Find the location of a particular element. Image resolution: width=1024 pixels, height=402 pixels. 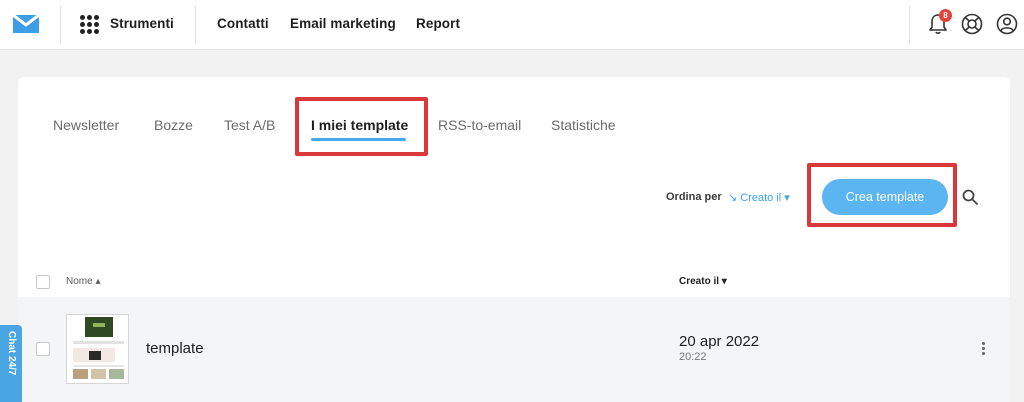

nav-report: Report is located at coordinates (438, 23).